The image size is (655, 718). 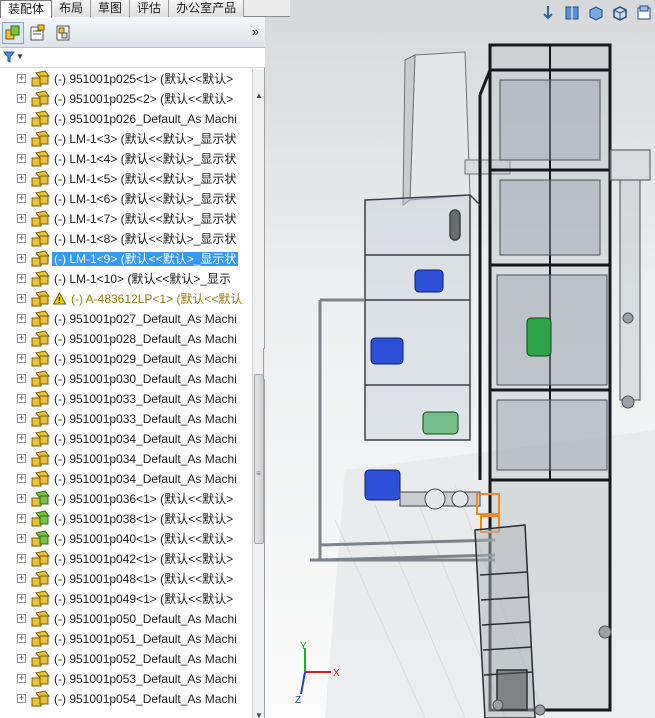 I want to click on tree-item: + (-) 951001p029_Default_As Machi, so click(x=126, y=359).